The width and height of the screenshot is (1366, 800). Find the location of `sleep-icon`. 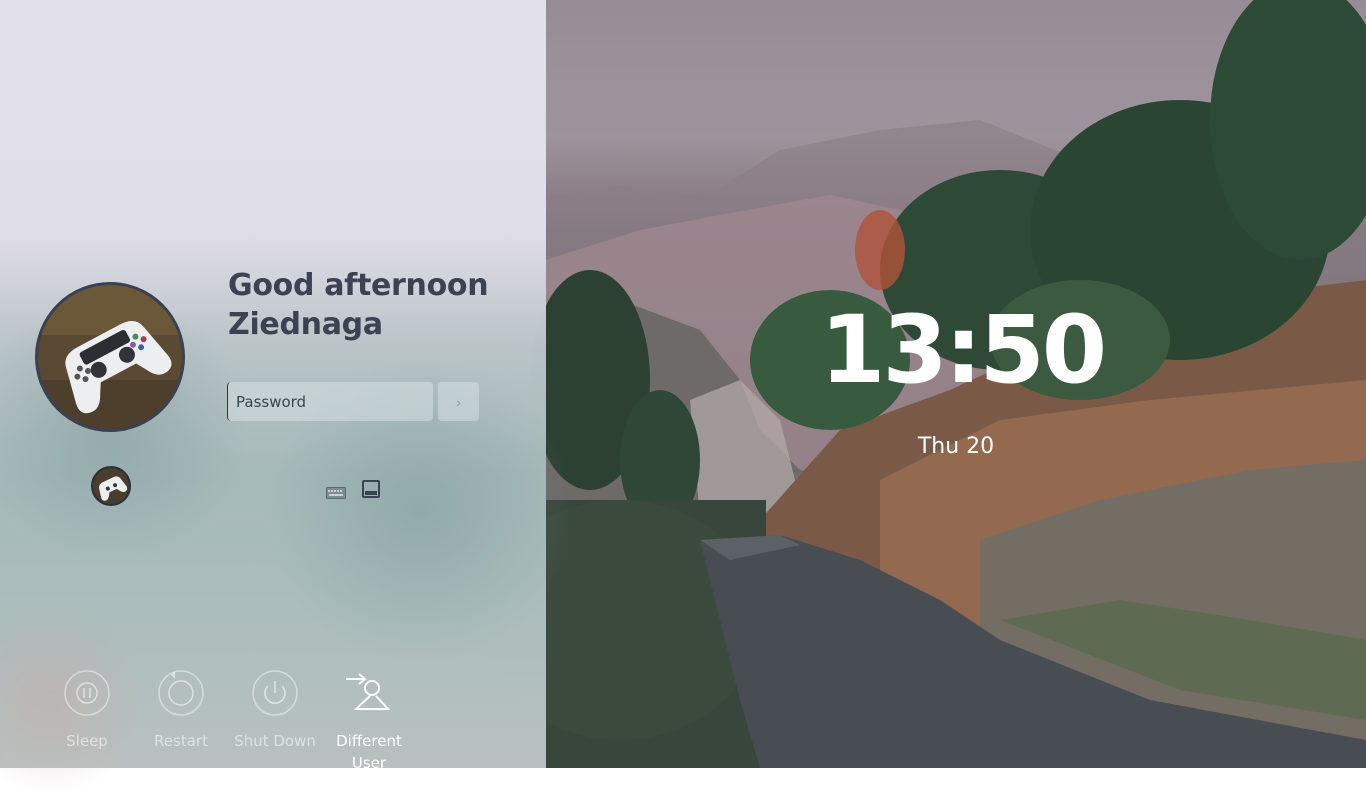

sleep-icon is located at coordinates (87, 693).